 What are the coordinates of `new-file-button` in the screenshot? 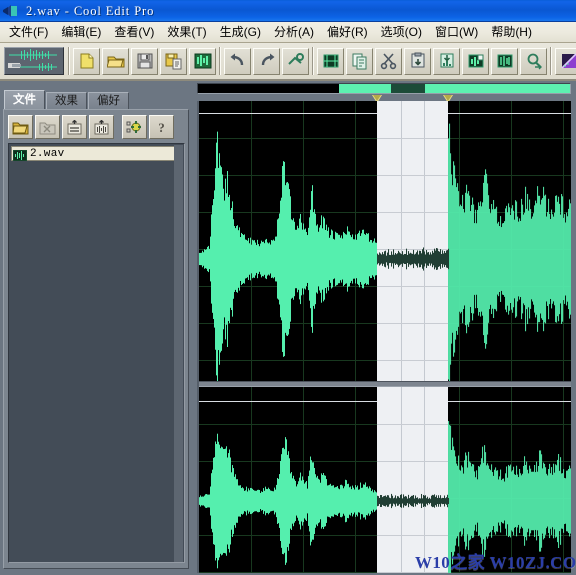 It's located at (86, 61).